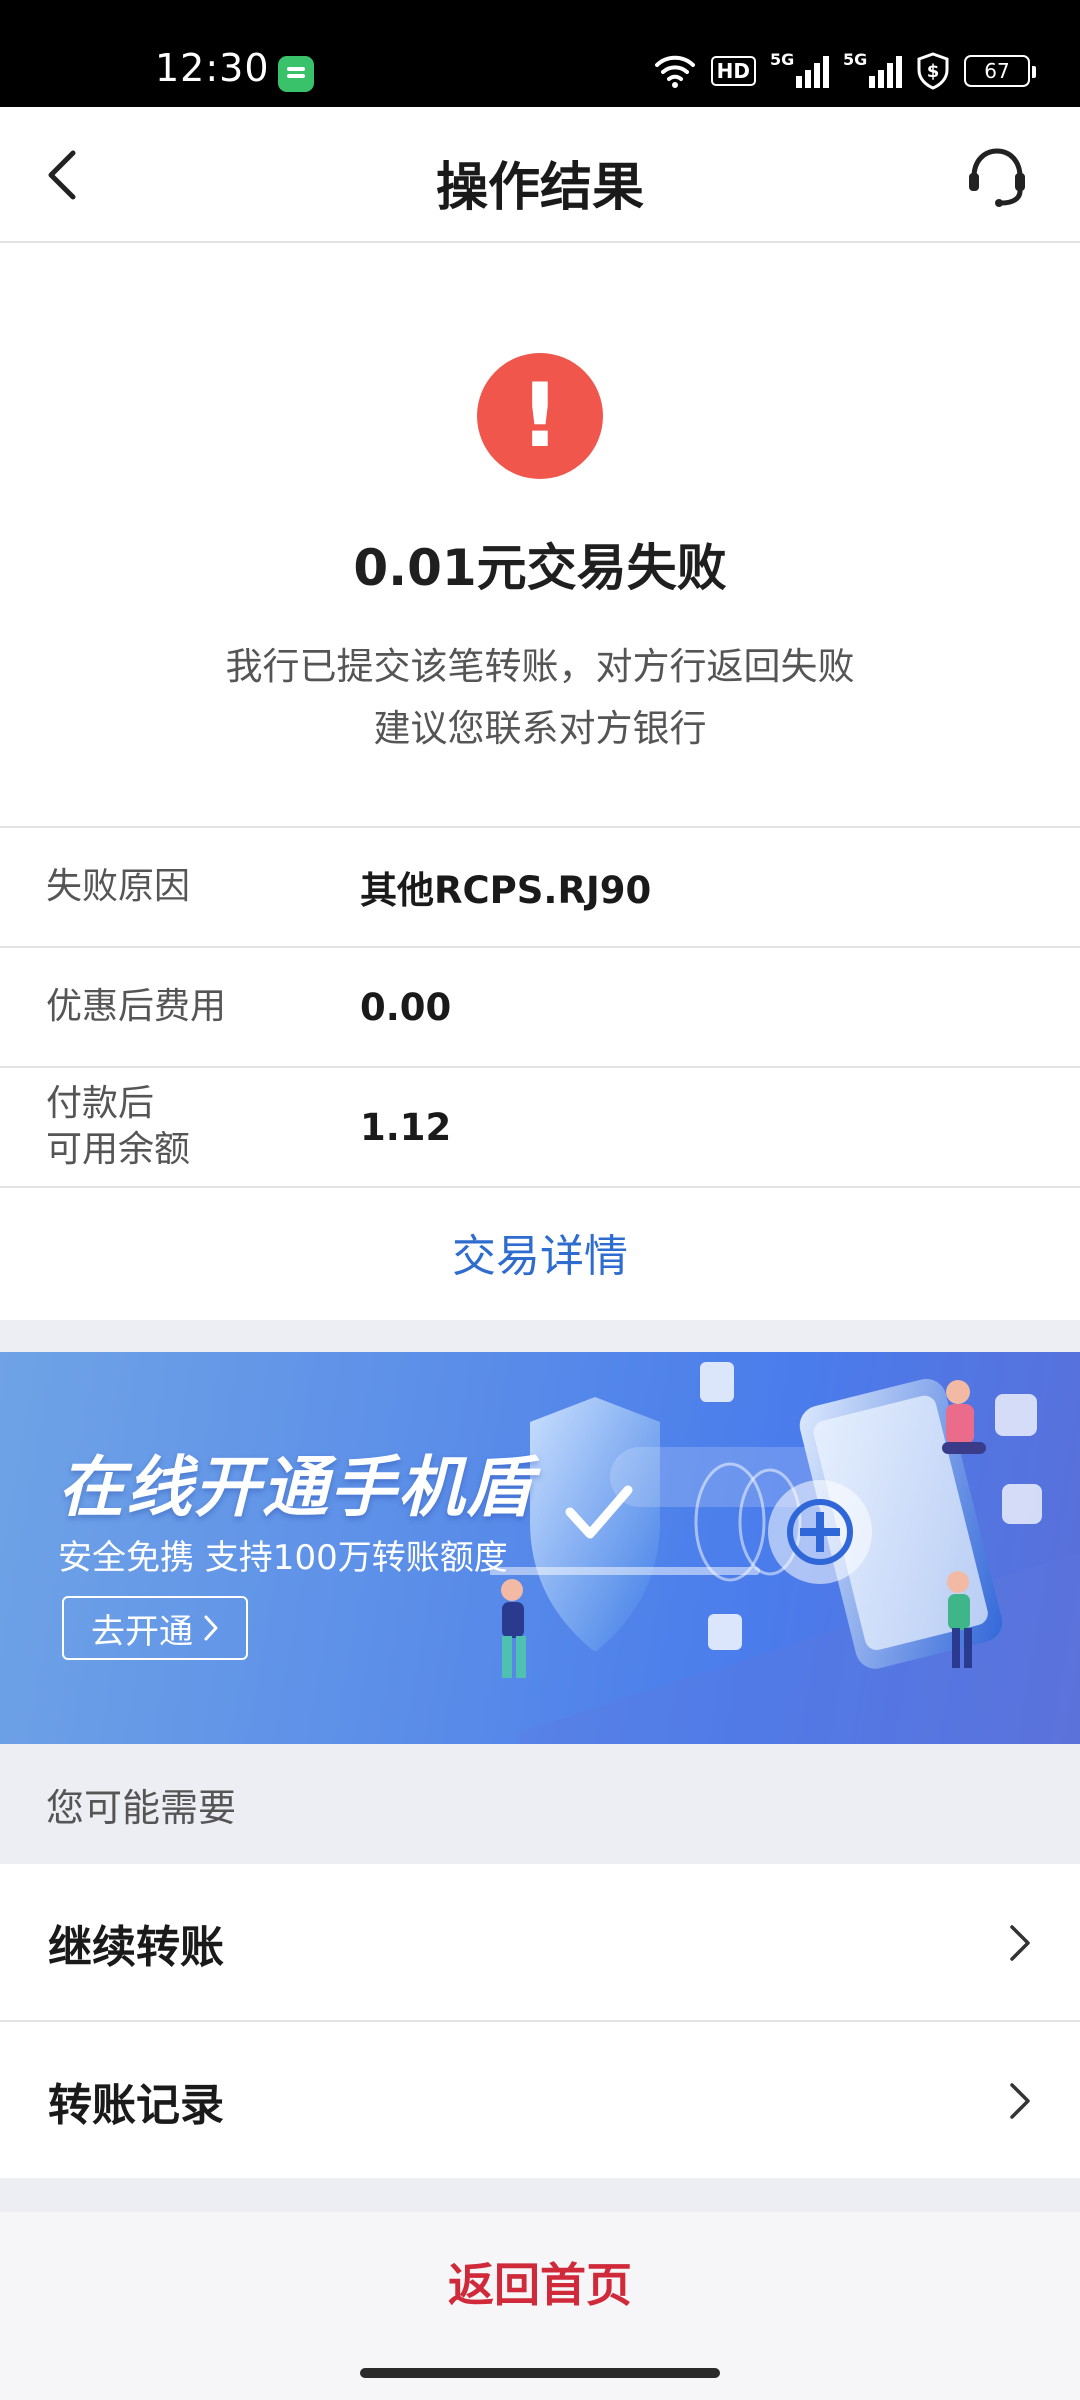  What do you see at coordinates (540, 1804) in the screenshot?
I see `suggestions-header: 您可能需要` at bounding box center [540, 1804].